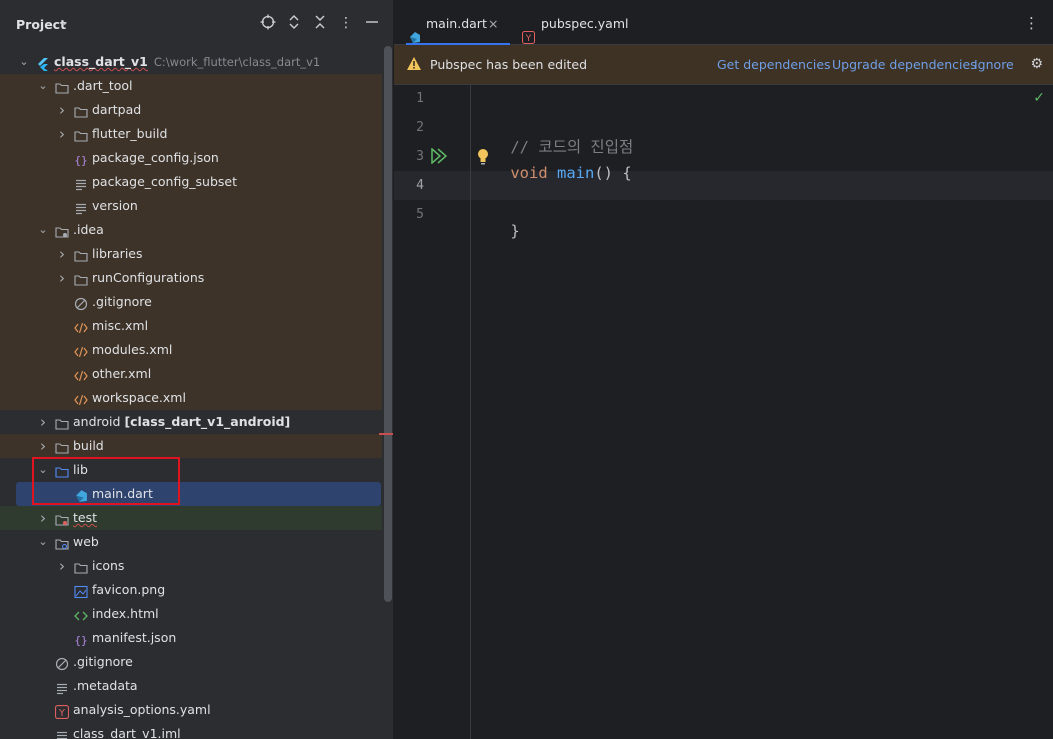 The height and width of the screenshot is (739, 1053). What do you see at coordinates (81, 350) in the screenshot?
I see `xml-icon` at bounding box center [81, 350].